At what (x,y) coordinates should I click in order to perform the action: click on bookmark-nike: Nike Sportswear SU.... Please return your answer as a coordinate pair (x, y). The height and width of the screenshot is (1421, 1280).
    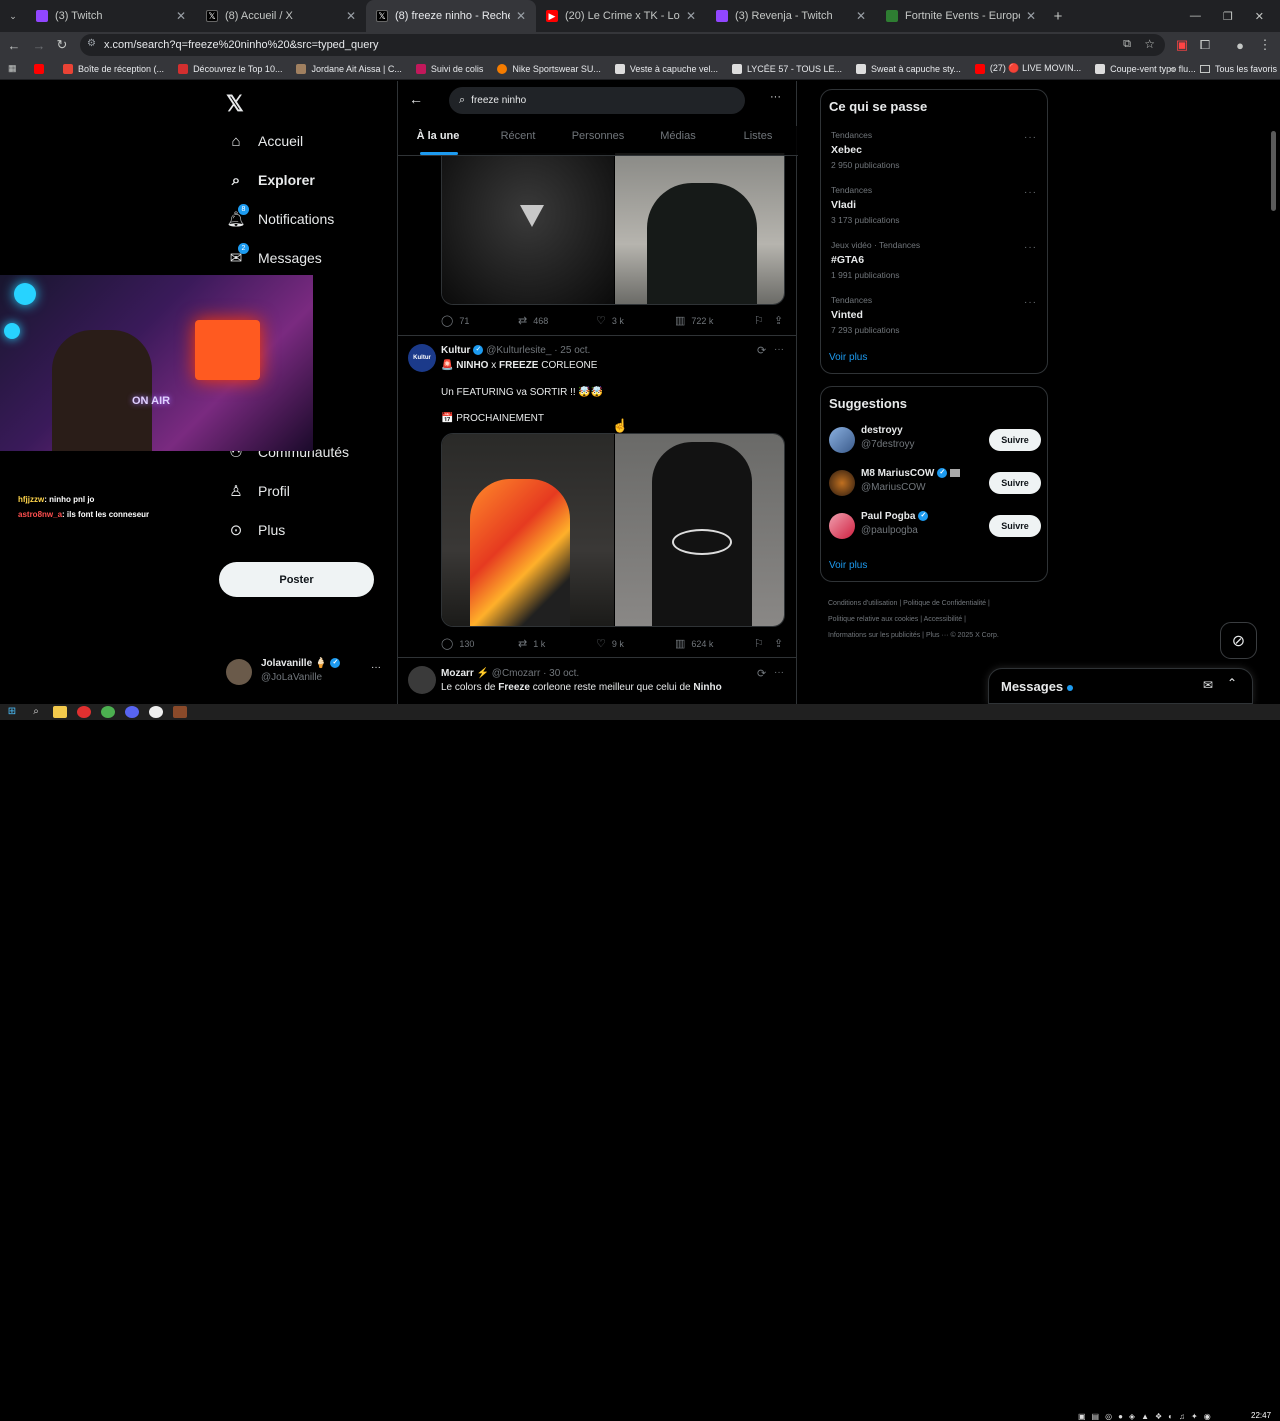
    Looking at the image, I should click on (549, 68).